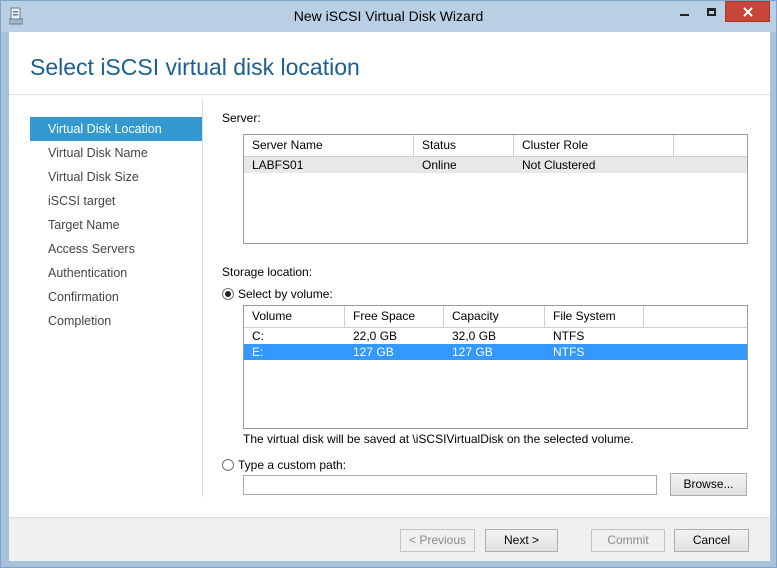  I want to click on minimize-icon, so click(684, 14).